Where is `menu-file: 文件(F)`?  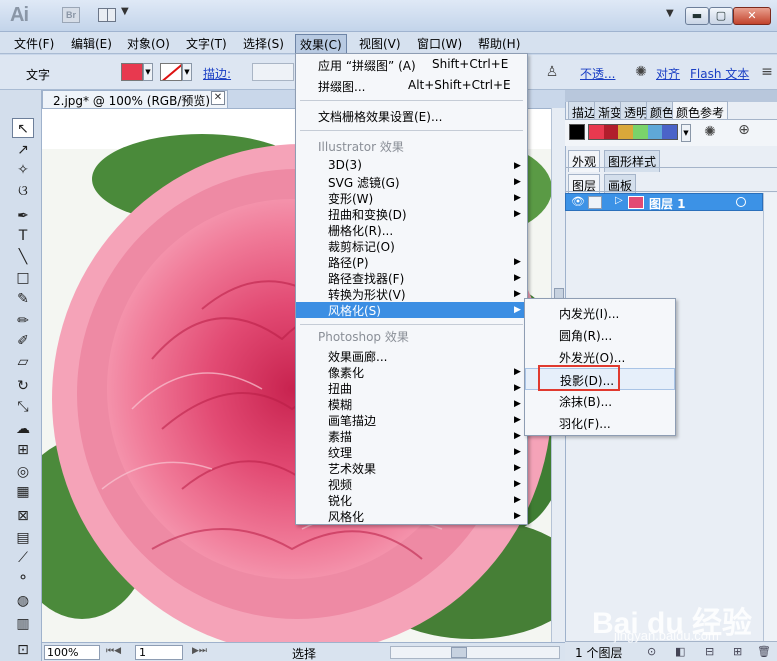
menu-file: 文件(F) is located at coordinates (34, 43).